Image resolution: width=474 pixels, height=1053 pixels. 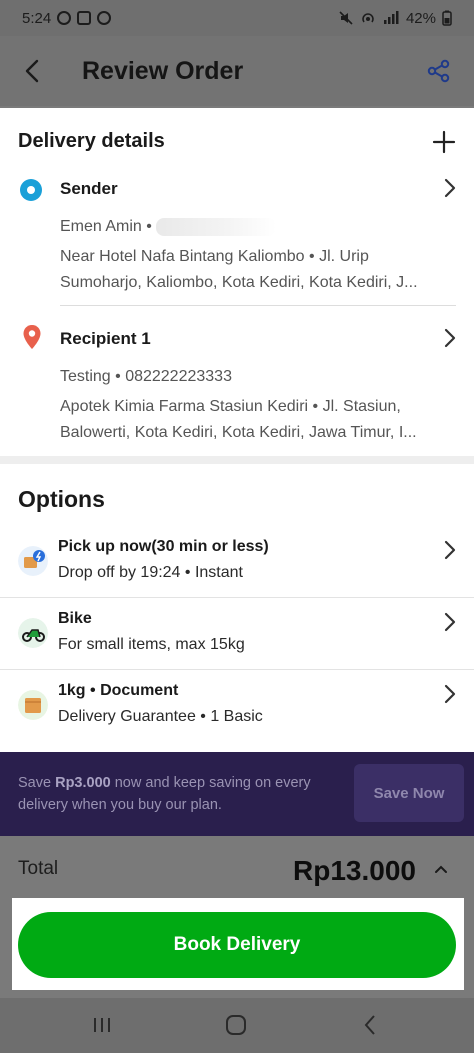 What do you see at coordinates (444, 142) in the screenshot?
I see `add-stop-button` at bounding box center [444, 142].